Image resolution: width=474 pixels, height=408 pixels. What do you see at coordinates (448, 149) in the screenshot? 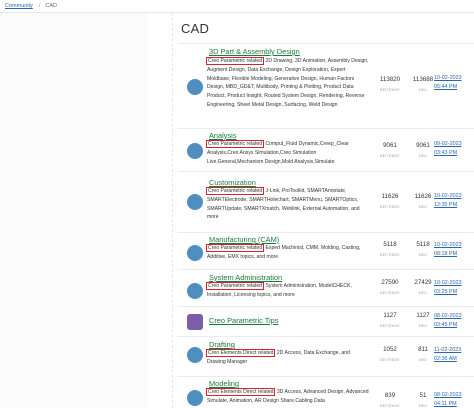
I see `last-post-link: 09-02-2023 03:43 PM` at bounding box center [448, 149].